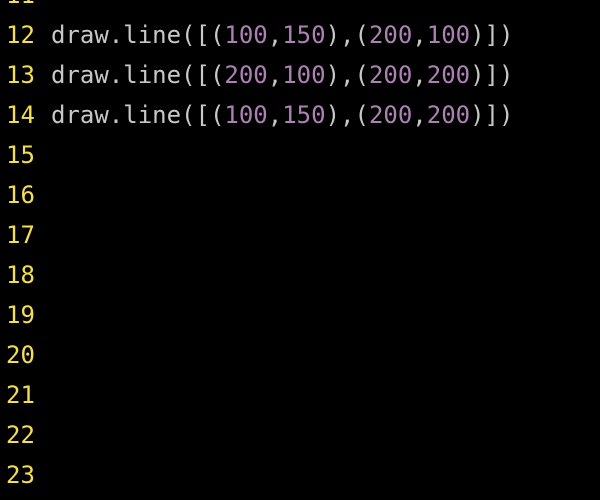  What do you see at coordinates (300, 395) in the screenshot?
I see `code-line: 21` at bounding box center [300, 395].